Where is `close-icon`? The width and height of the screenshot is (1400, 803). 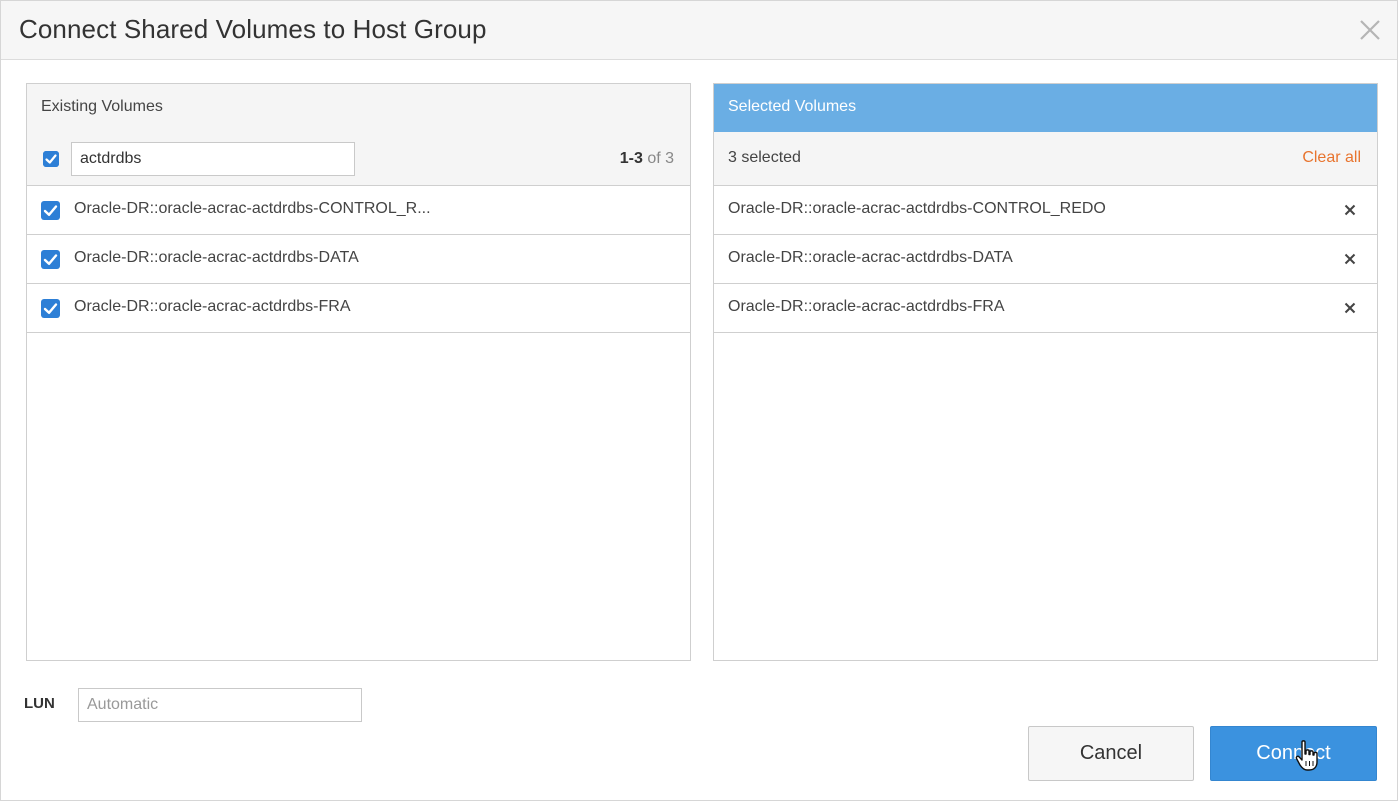 close-icon is located at coordinates (1370, 30).